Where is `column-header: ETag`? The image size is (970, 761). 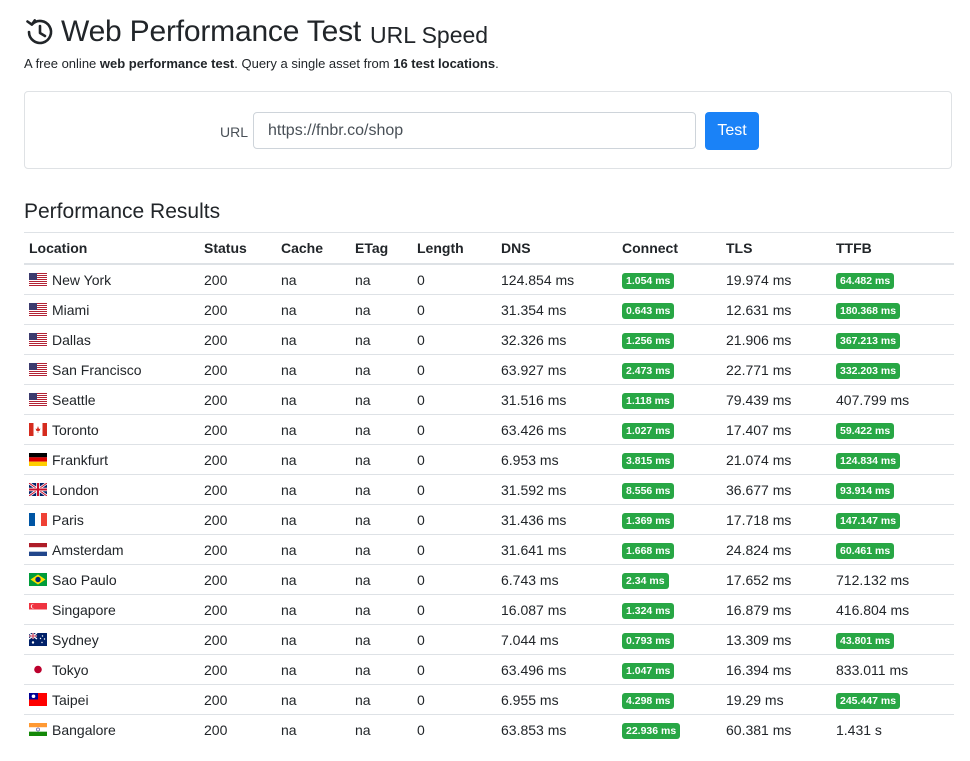 column-header: ETag is located at coordinates (381, 248).